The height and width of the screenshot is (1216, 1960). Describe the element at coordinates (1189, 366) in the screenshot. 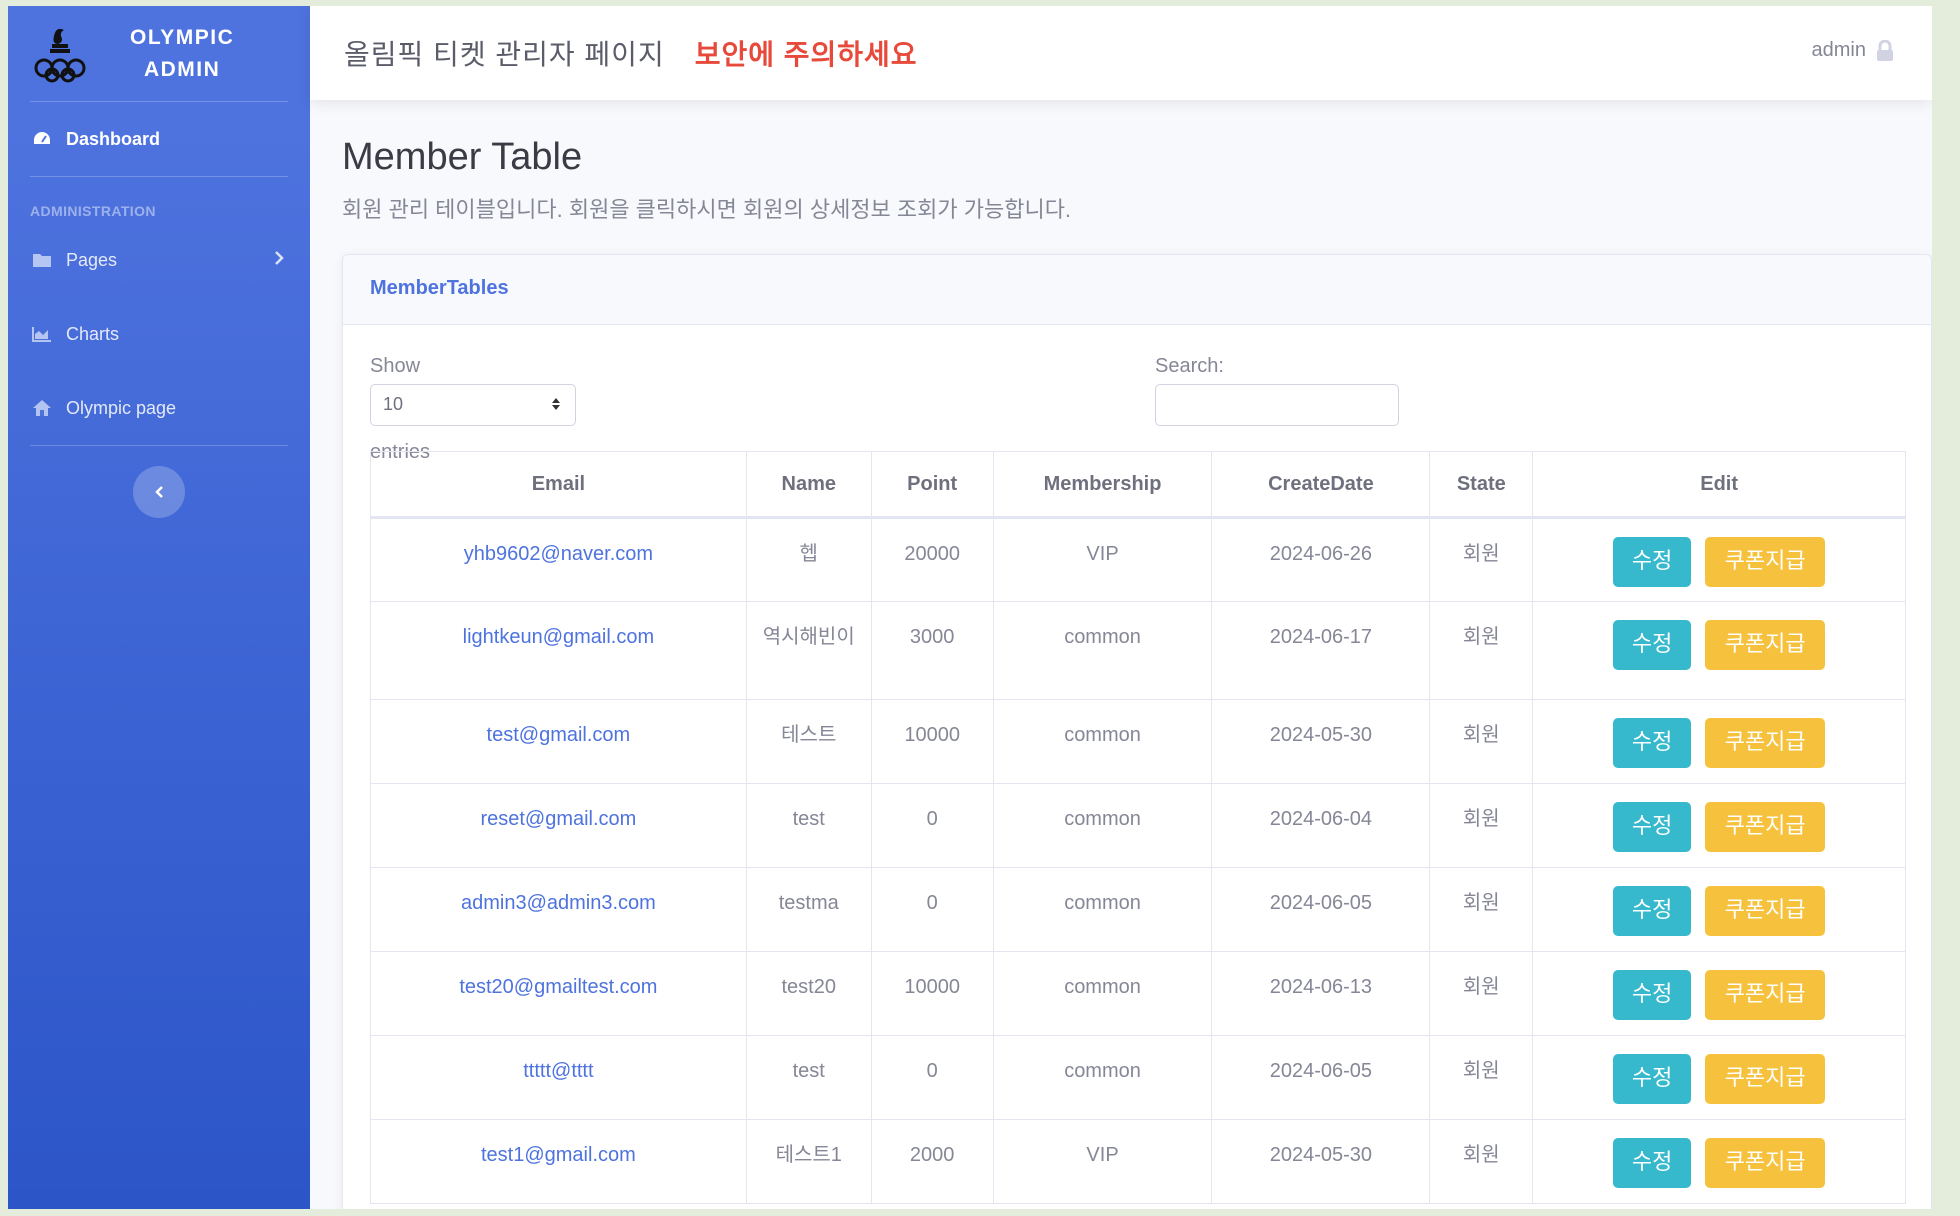

I see `search-label: Search:` at that location.